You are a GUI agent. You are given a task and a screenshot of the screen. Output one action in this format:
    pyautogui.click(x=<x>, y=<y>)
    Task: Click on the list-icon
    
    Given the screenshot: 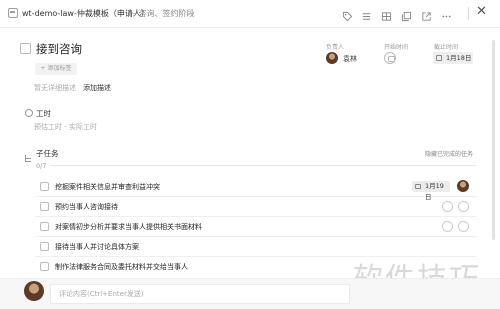 What is the action you would take?
    pyautogui.click(x=366, y=13)
    